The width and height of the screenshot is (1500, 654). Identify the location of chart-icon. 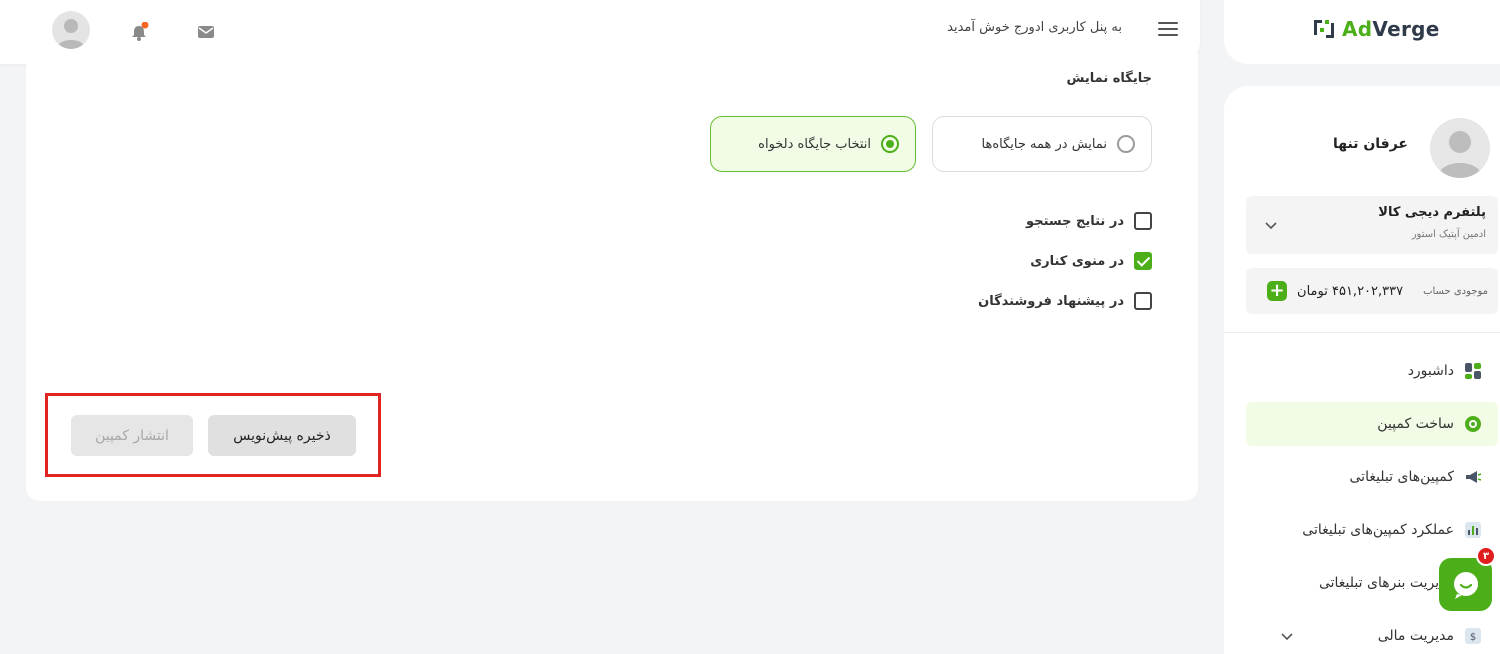
(1473, 530).